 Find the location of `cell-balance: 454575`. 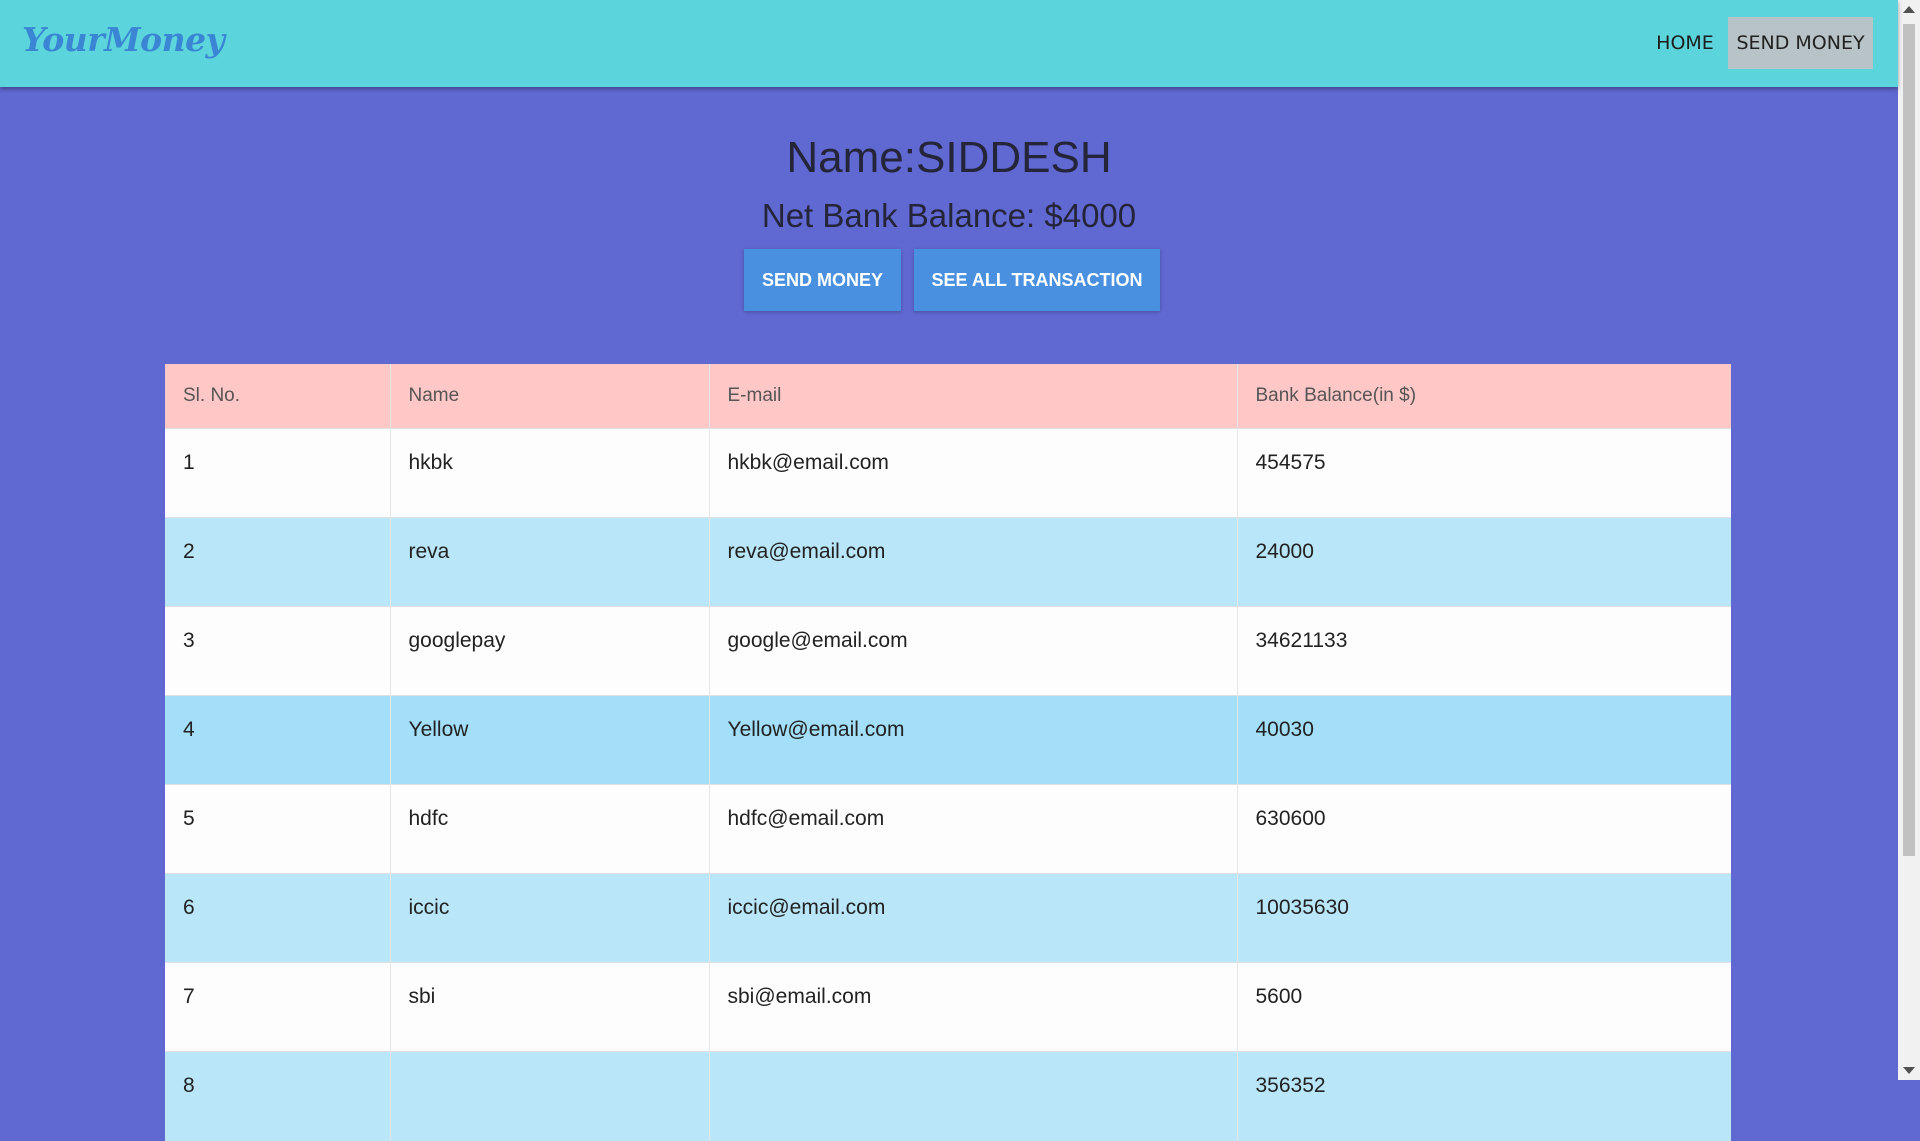

cell-balance: 454575 is located at coordinates (1483, 473).